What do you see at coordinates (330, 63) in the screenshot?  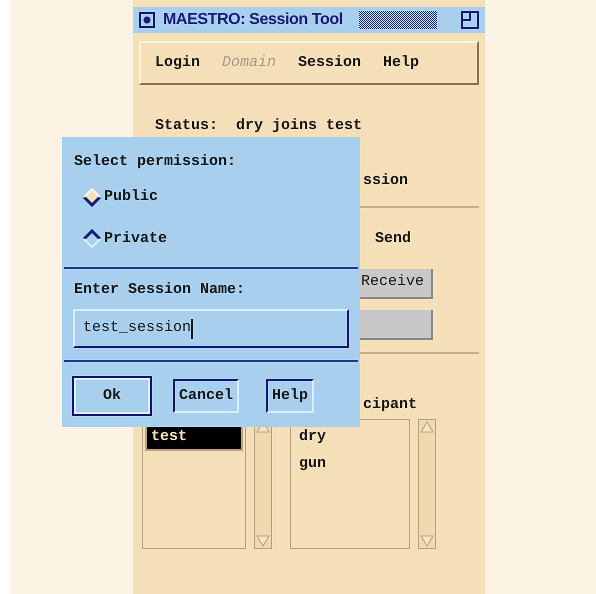 I see `menu-item: Session` at bounding box center [330, 63].